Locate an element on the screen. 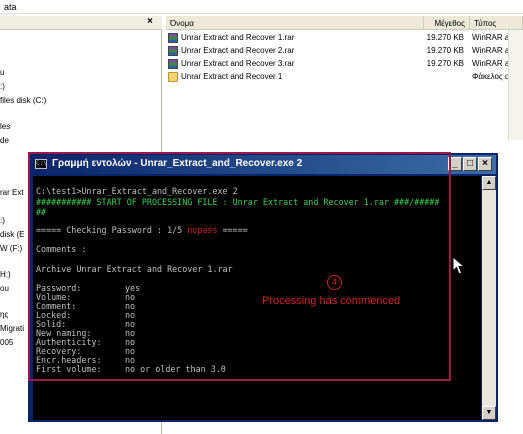 Image resolution: width=523 pixels, height=434 pixels. annotation-step-number: 4 is located at coordinates (334, 282).